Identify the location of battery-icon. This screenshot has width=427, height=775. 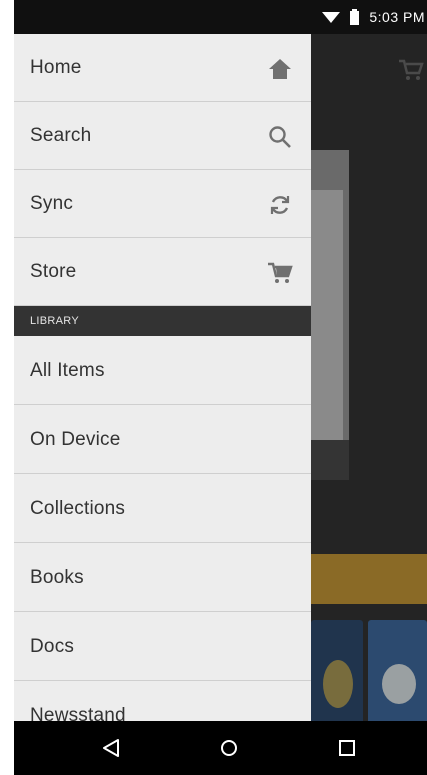
(355, 17).